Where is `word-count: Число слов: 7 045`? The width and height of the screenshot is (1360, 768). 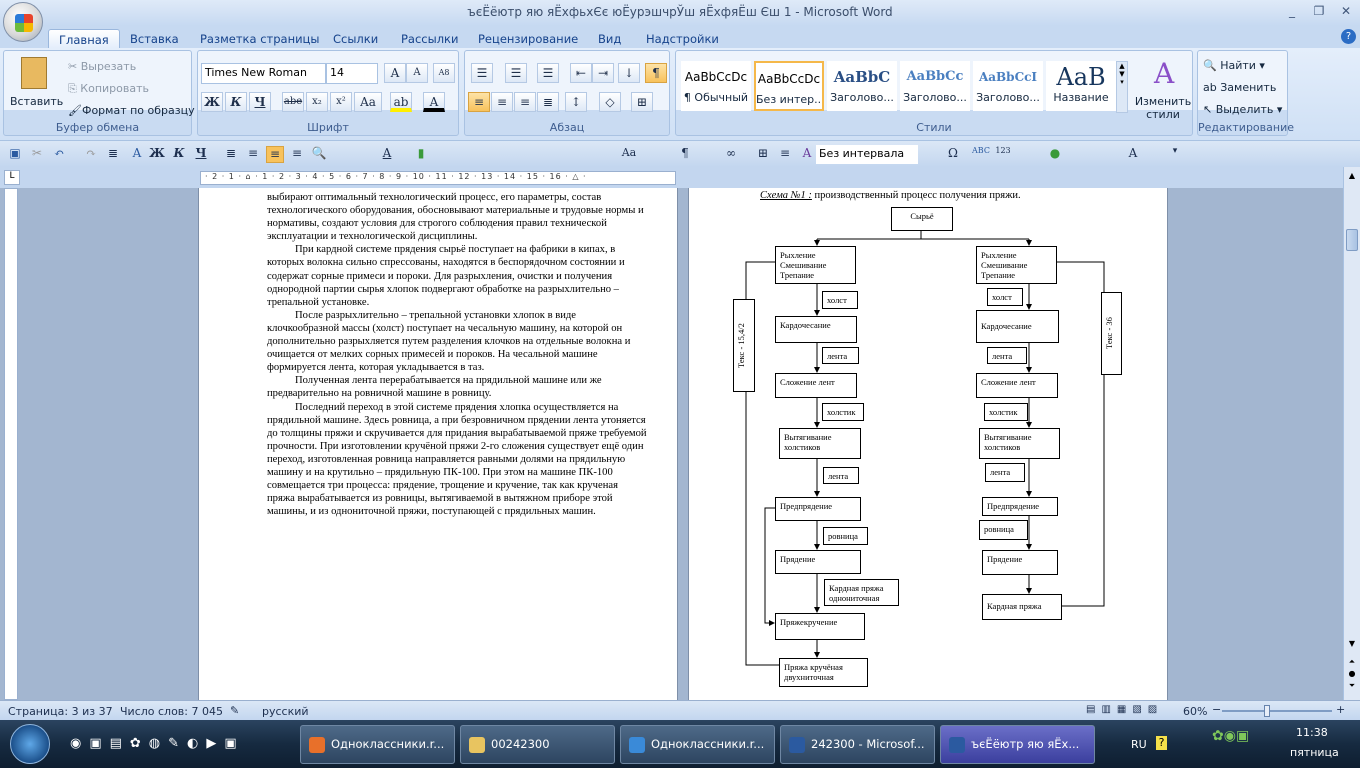
word-count: Число слов: 7 045 is located at coordinates (171, 711).